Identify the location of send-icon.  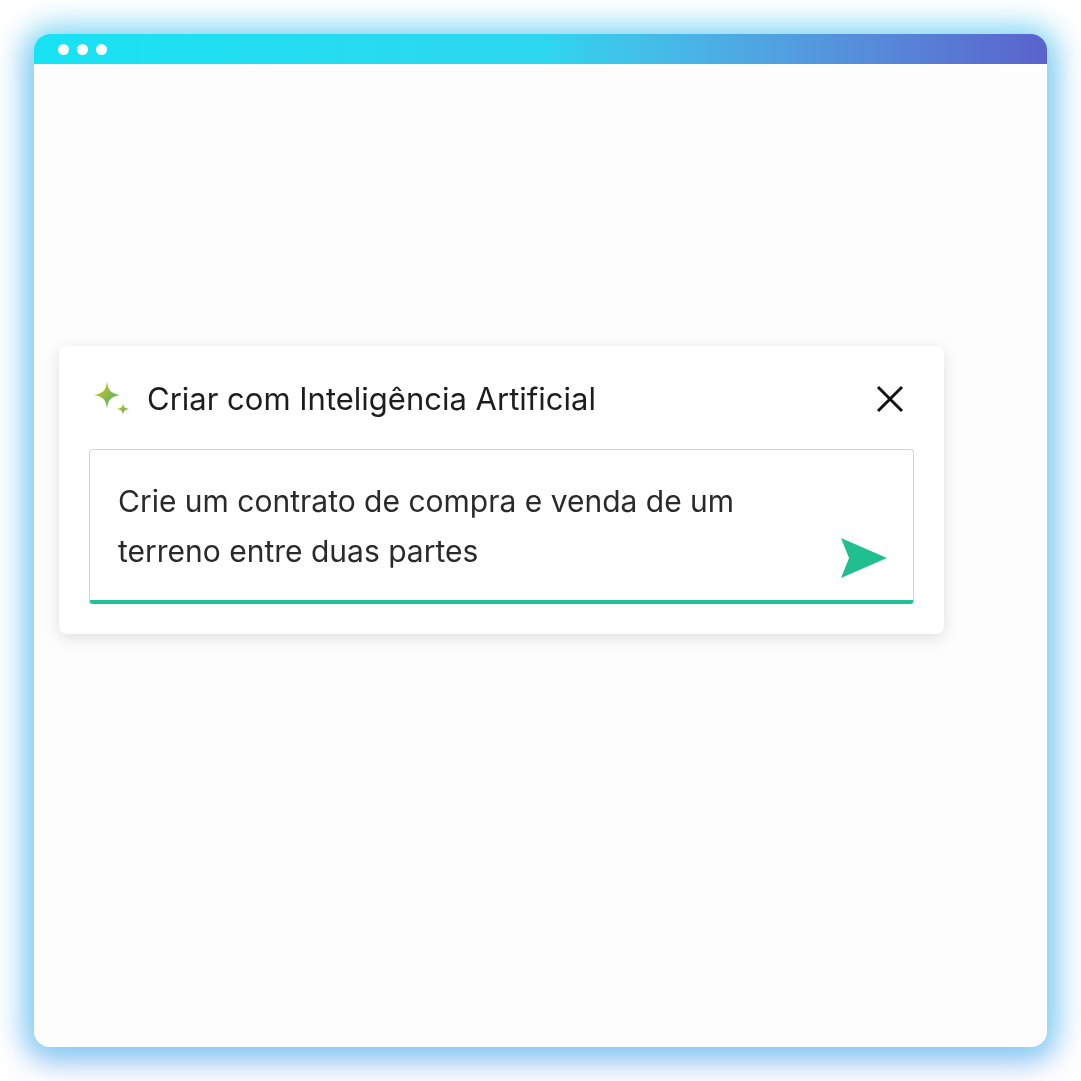
(864, 557).